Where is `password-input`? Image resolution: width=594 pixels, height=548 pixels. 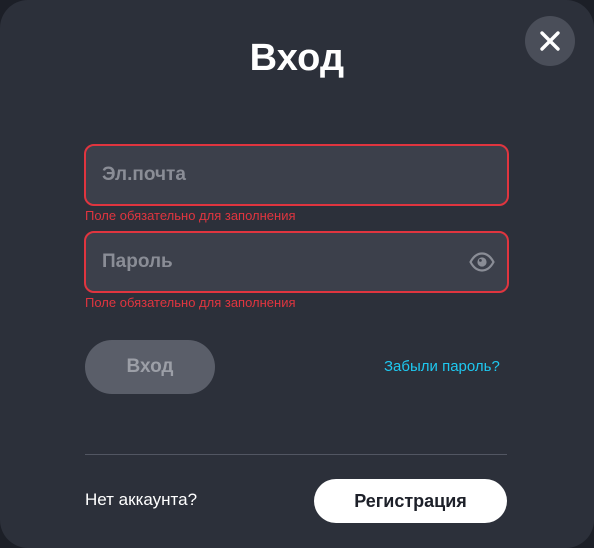
password-input is located at coordinates (296, 262).